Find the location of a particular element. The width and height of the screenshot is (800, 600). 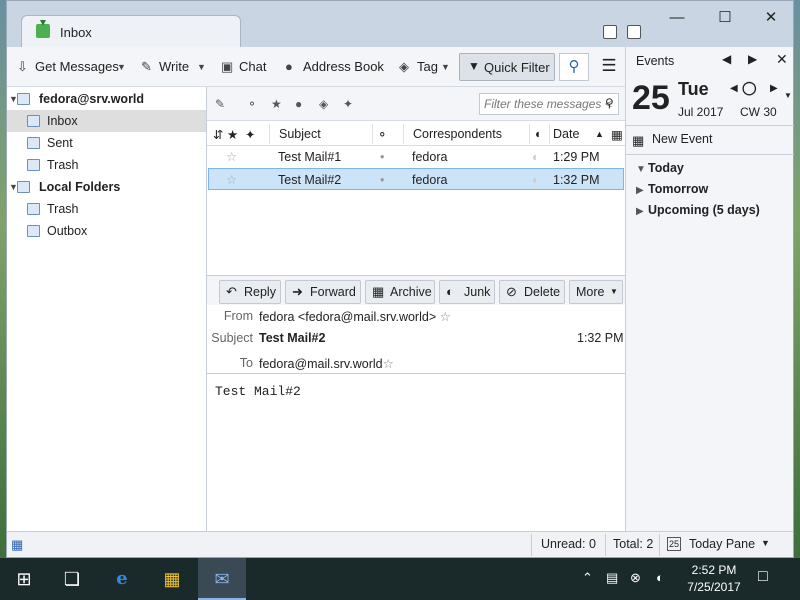

from-value: fedora <fedora@mail.srv.world> ☆ is located at coordinates (355, 316).